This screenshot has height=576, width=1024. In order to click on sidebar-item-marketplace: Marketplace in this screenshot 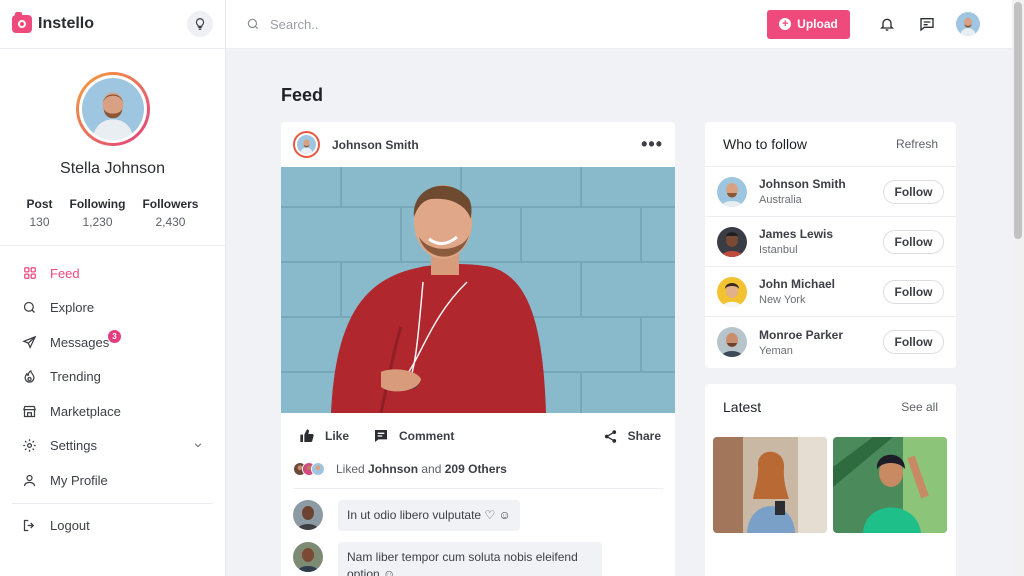, I will do `click(112, 411)`.